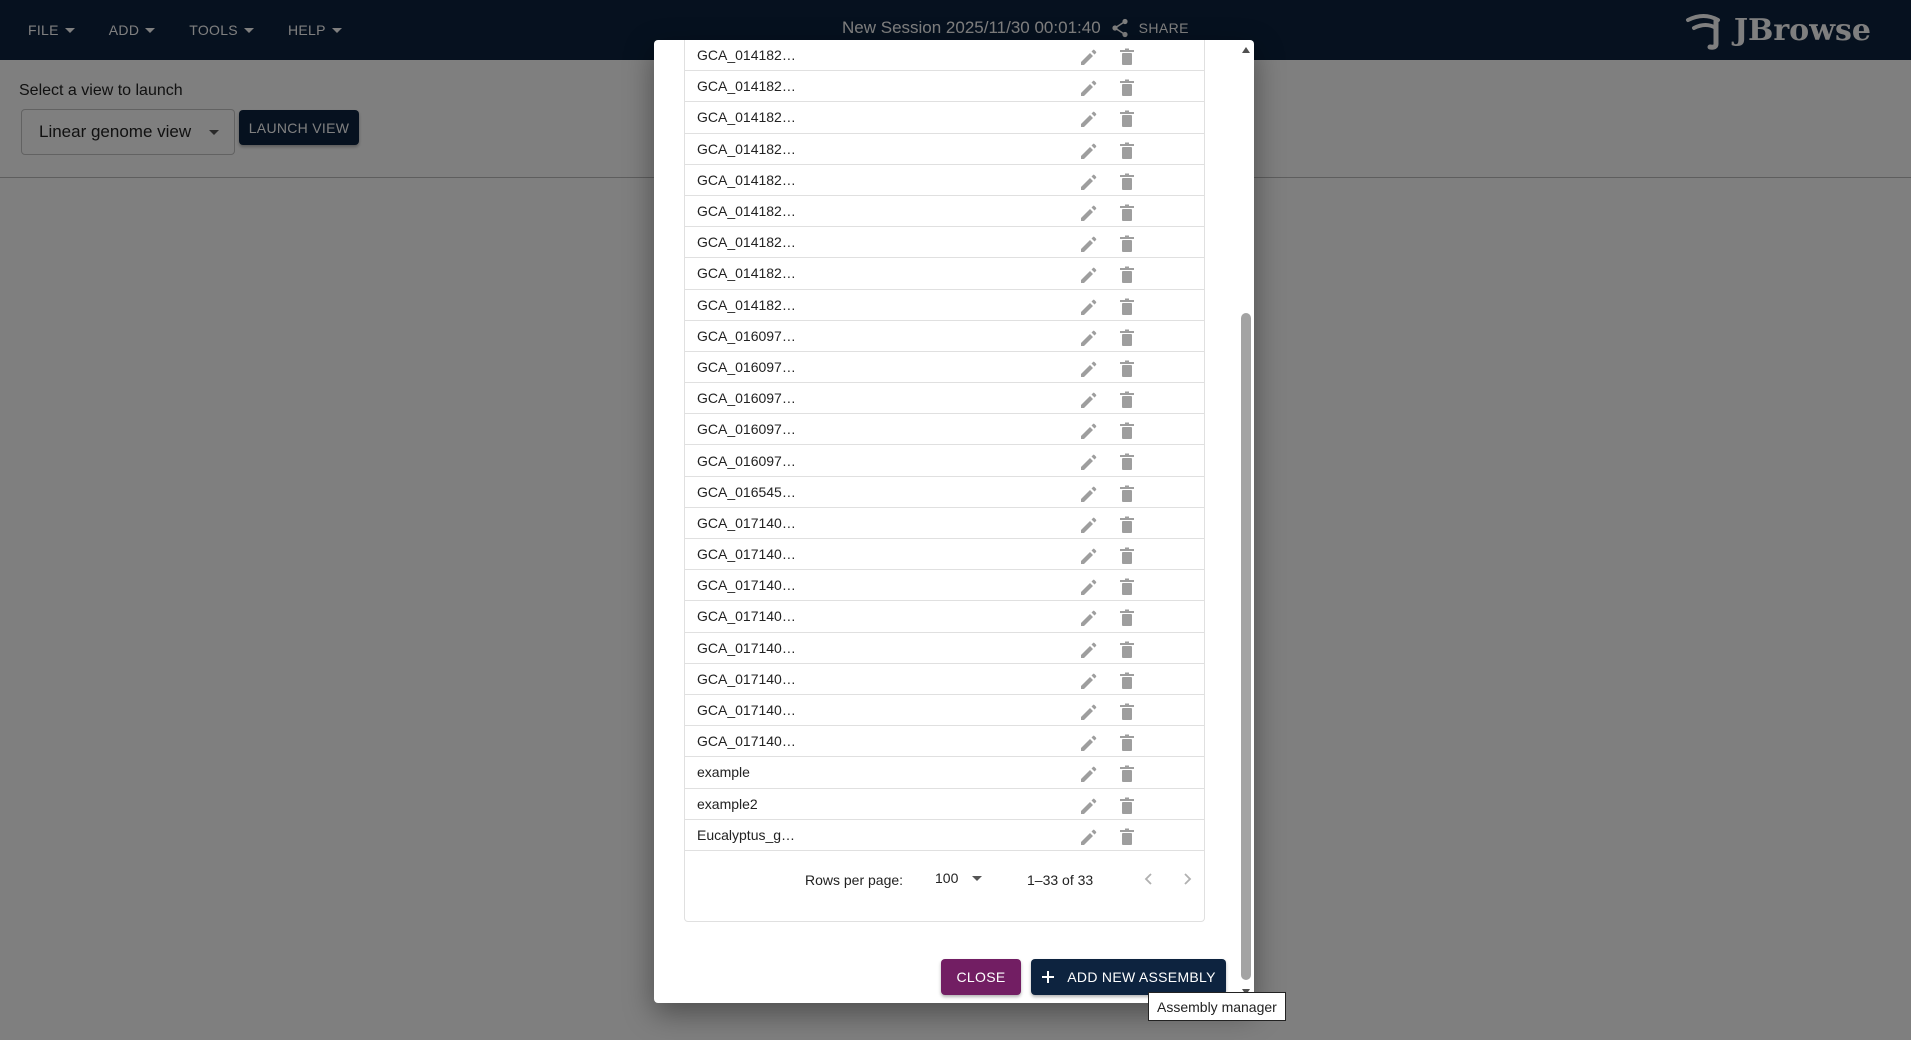 Image resolution: width=1911 pixels, height=1040 pixels. I want to click on table-row: example, so click(944, 773).